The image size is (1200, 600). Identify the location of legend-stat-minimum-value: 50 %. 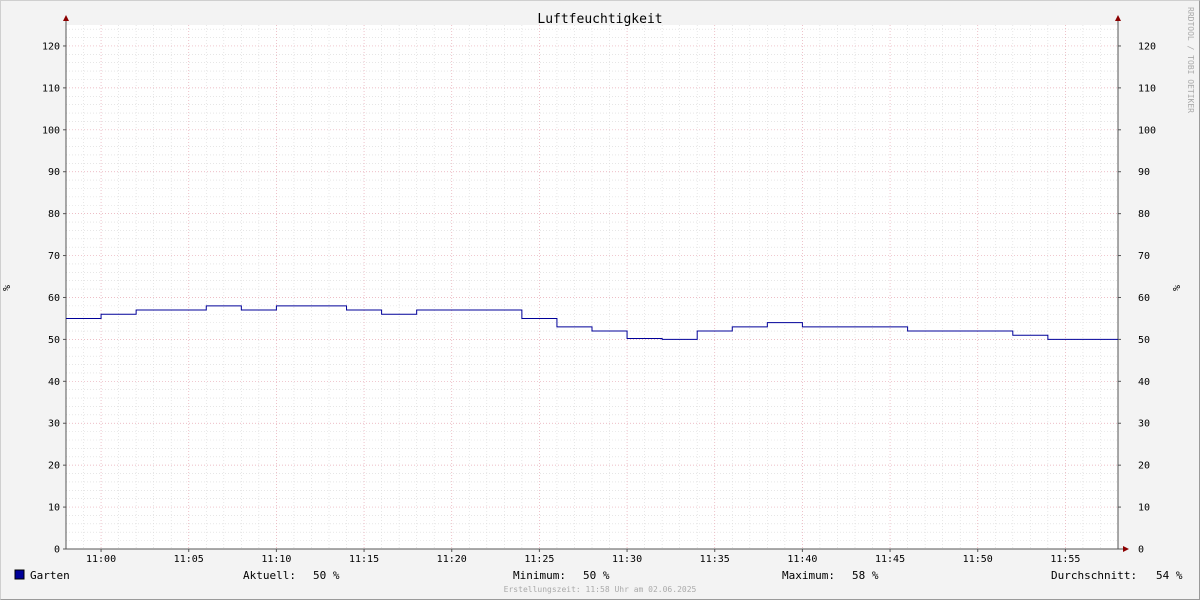
(596, 575).